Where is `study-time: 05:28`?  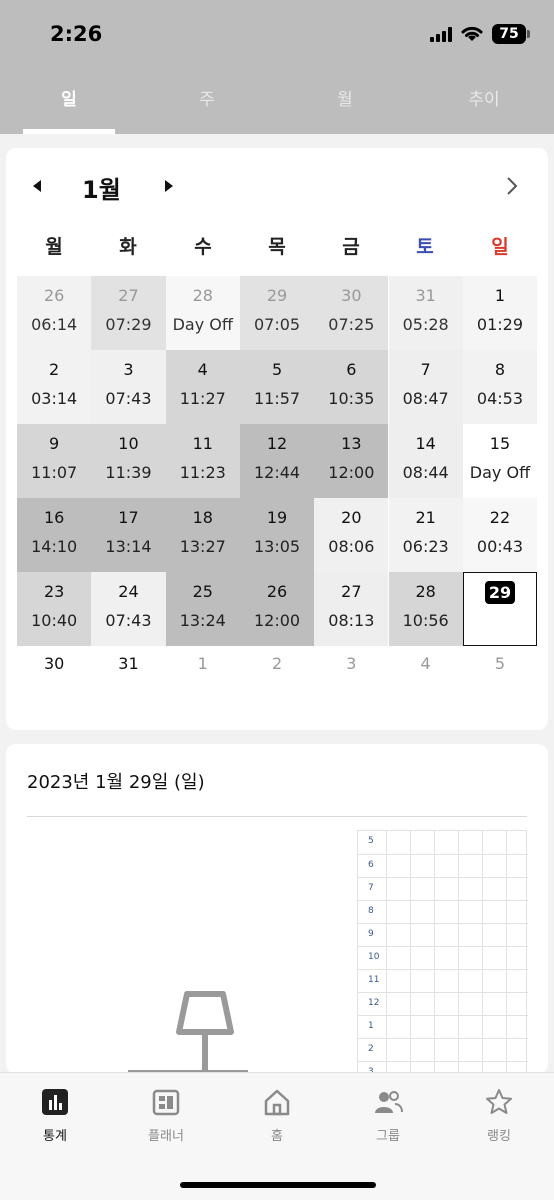
study-time: 05:28 is located at coordinates (425, 324).